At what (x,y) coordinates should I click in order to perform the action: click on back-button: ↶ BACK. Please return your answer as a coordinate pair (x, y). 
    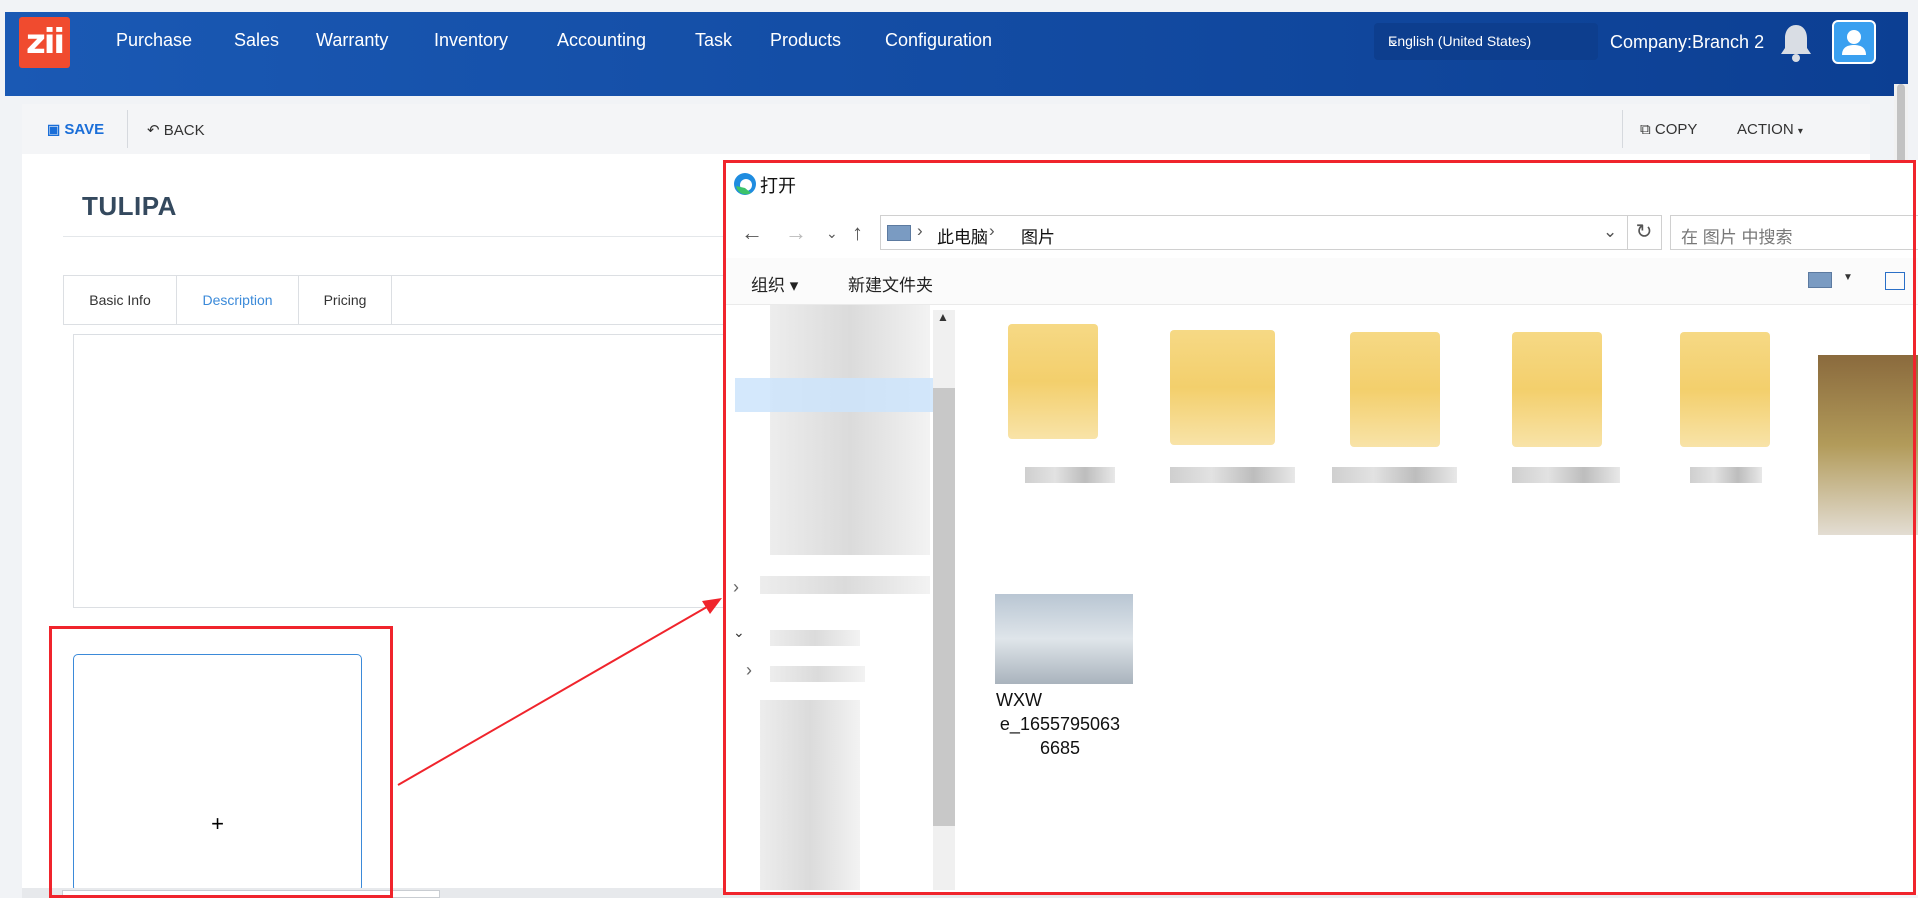
    Looking at the image, I should click on (176, 130).